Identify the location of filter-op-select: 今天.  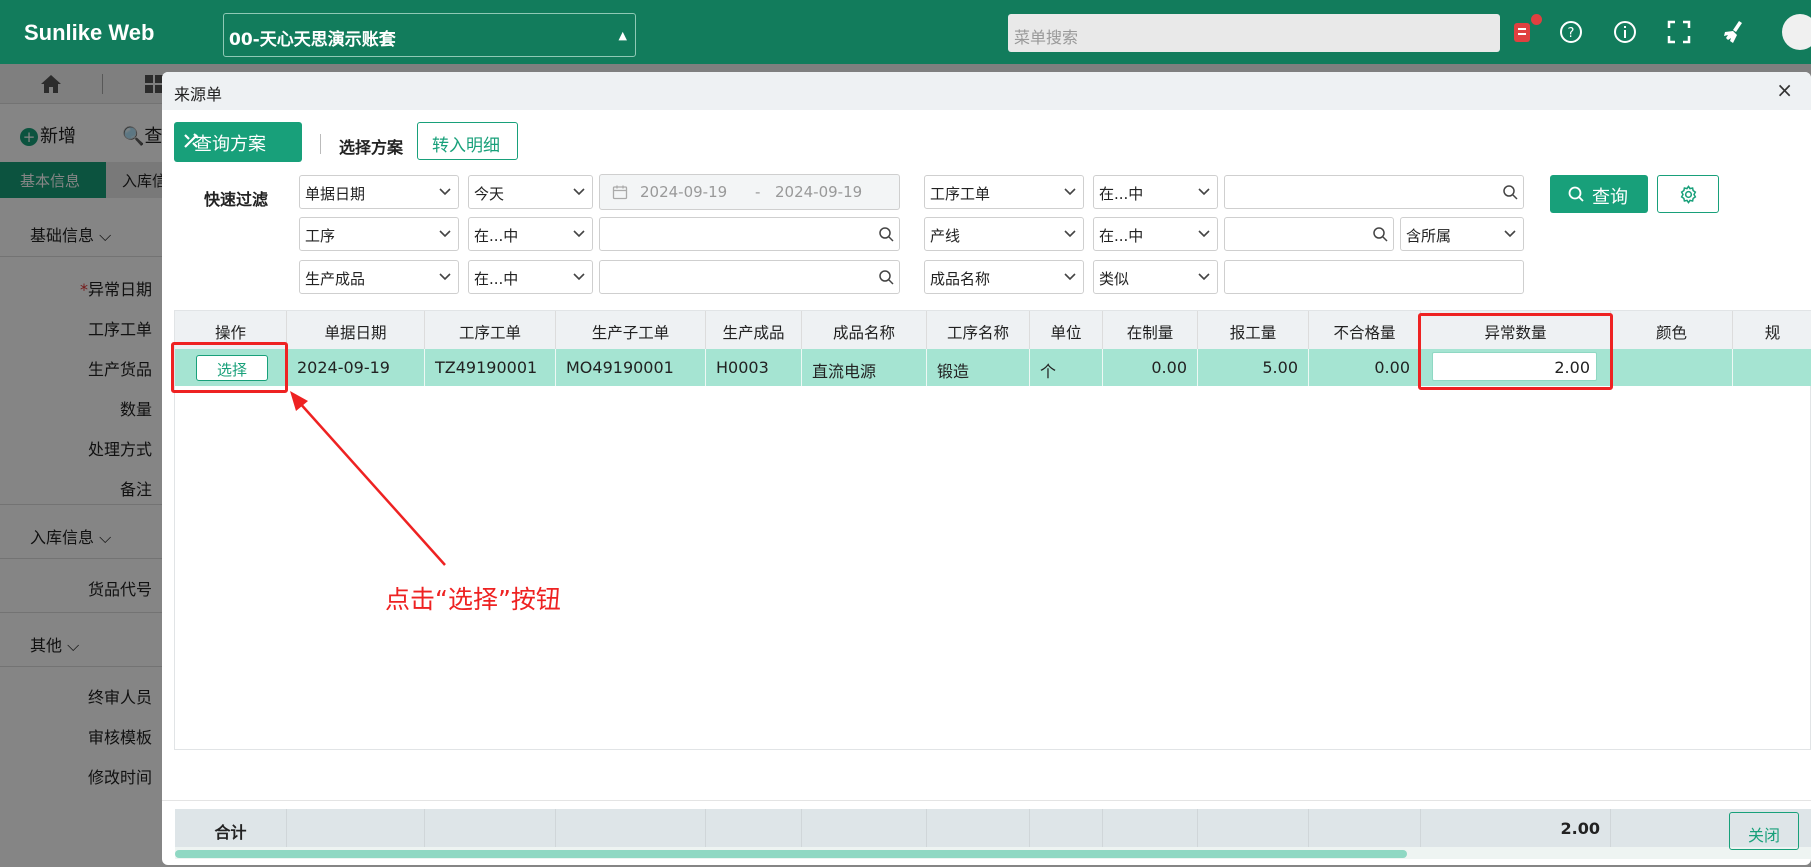
(530, 192).